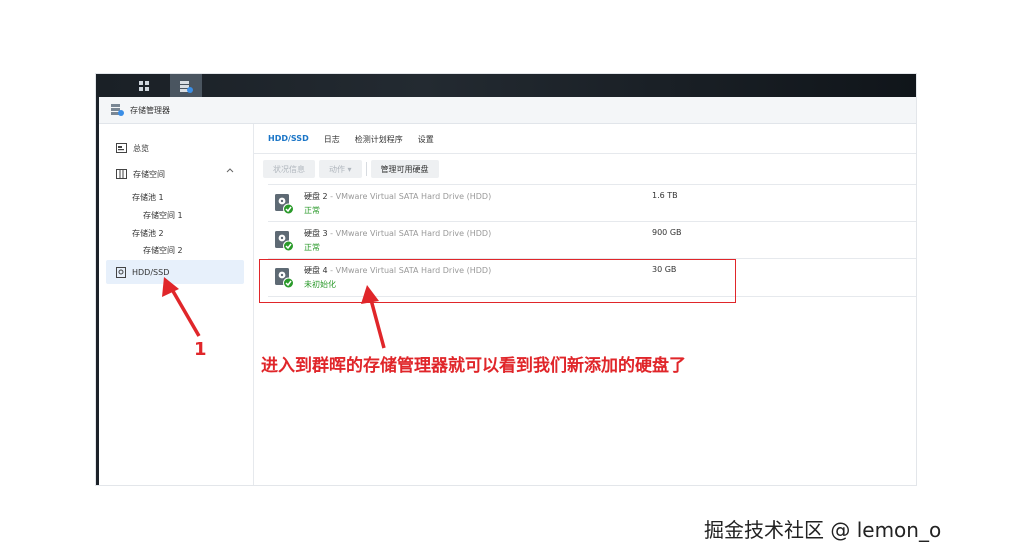 The width and height of the screenshot is (1012, 560). What do you see at coordinates (340, 169) in the screenshot?
I see `action-dropdown: 动作 ▾` at bounding box center [340, 169].